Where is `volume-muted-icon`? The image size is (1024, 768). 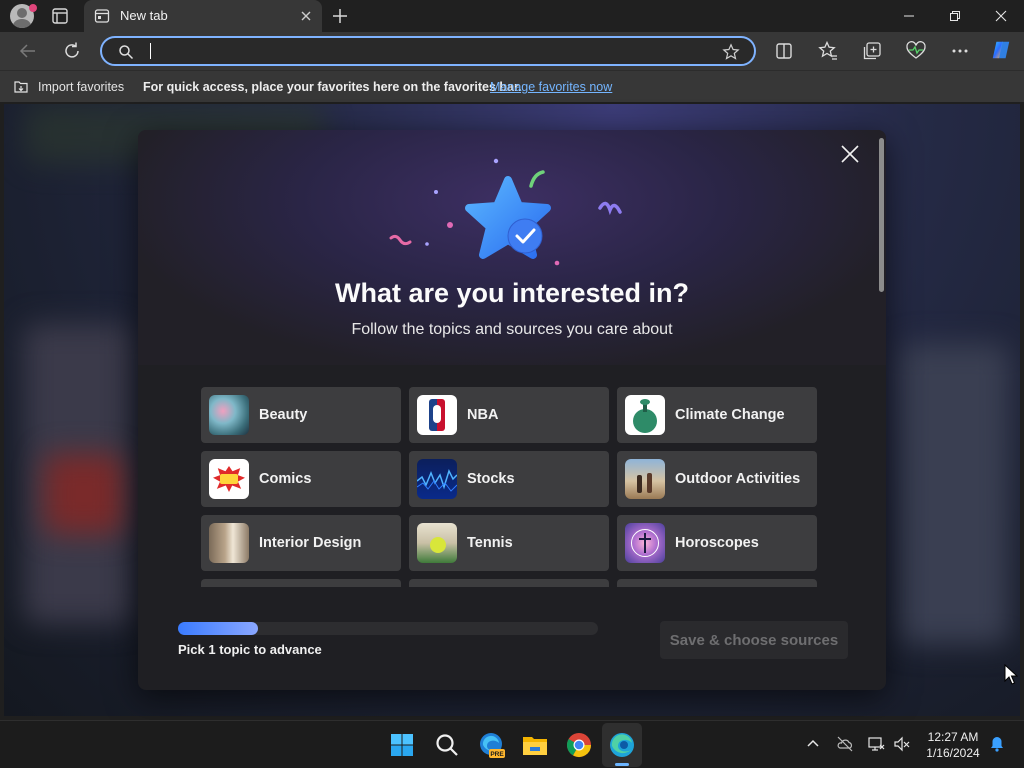 volume-muted-icon is located at coordinates (902, 744).